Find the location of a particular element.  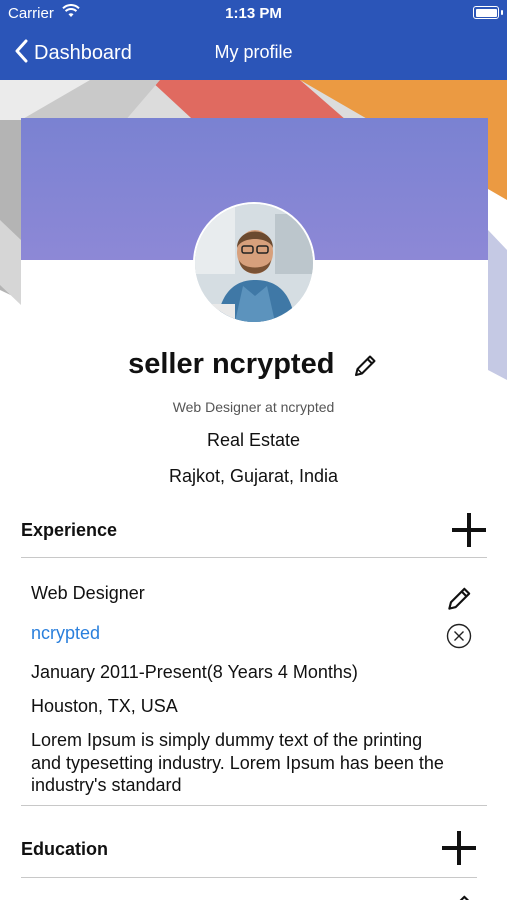

edit-experience-pencil-icon is located at coordinates (459, 601).